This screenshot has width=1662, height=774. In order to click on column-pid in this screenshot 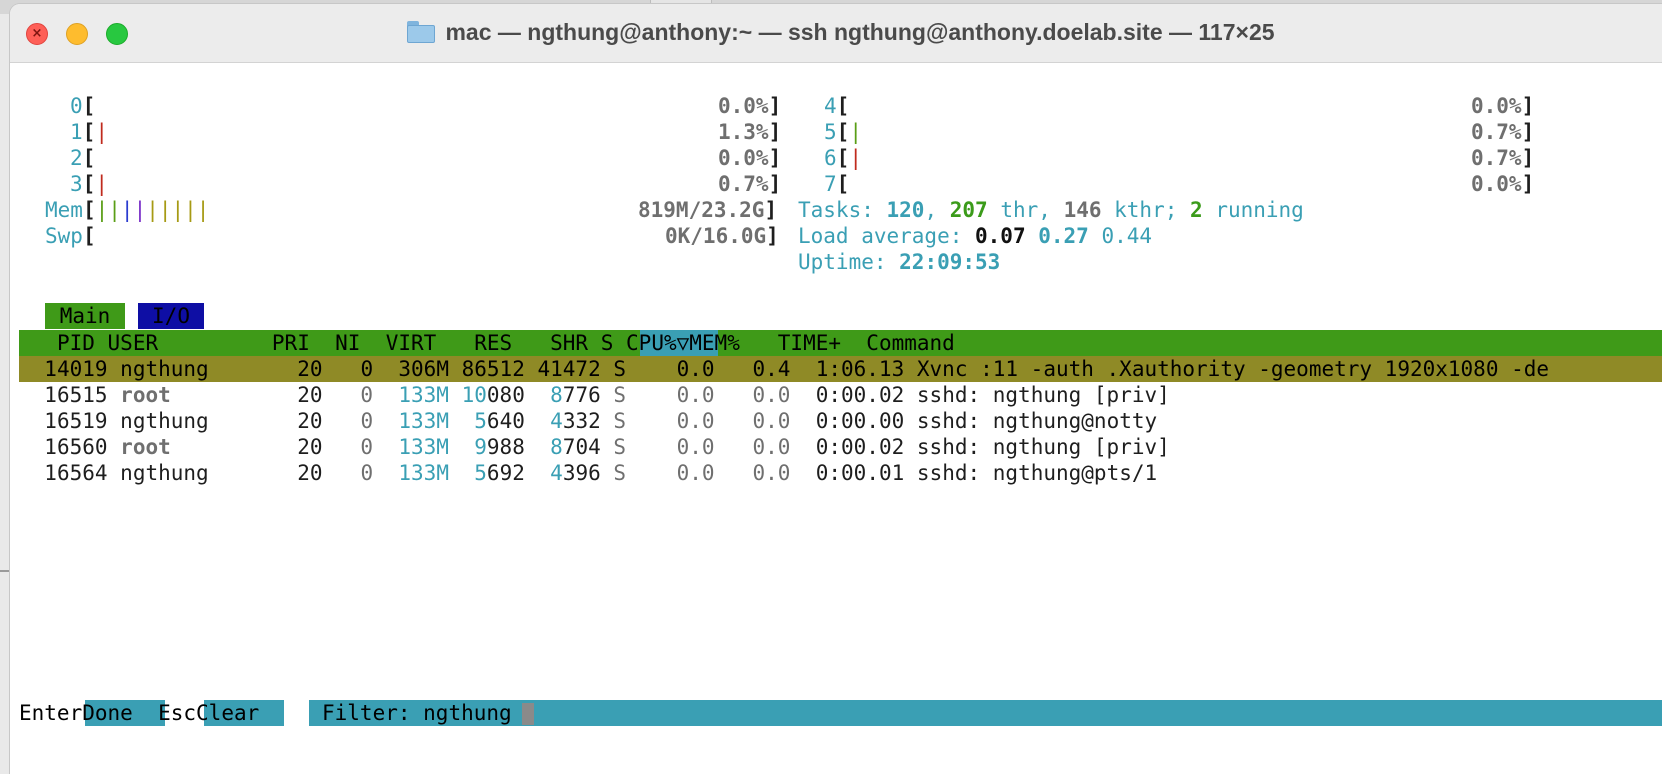, I will do `click(38, 343)`.